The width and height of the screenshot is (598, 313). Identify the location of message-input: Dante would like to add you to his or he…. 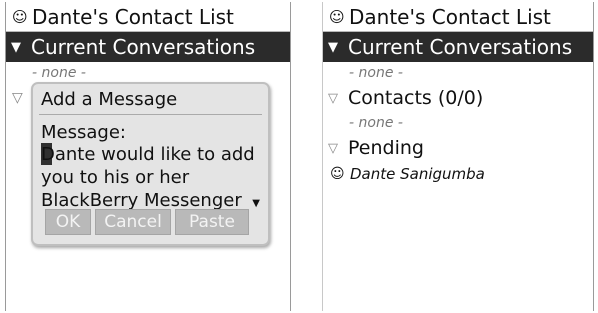
(150, 178).